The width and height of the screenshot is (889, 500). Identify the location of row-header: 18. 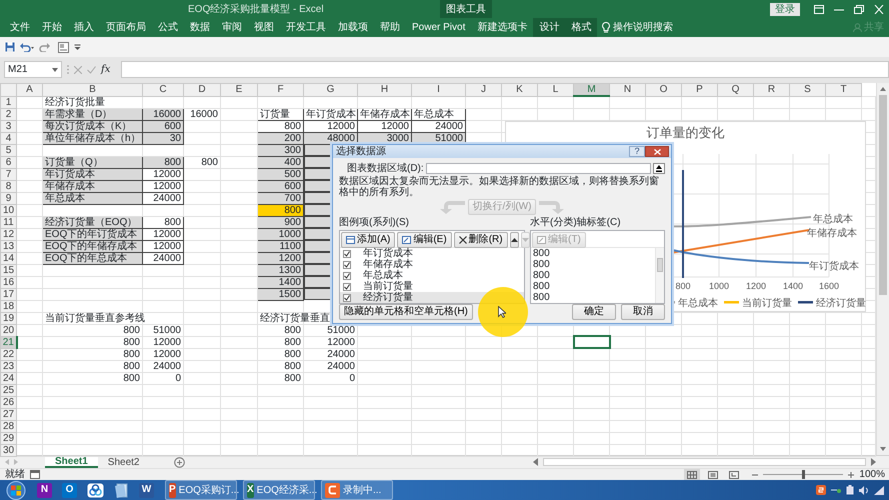
(8, 306).